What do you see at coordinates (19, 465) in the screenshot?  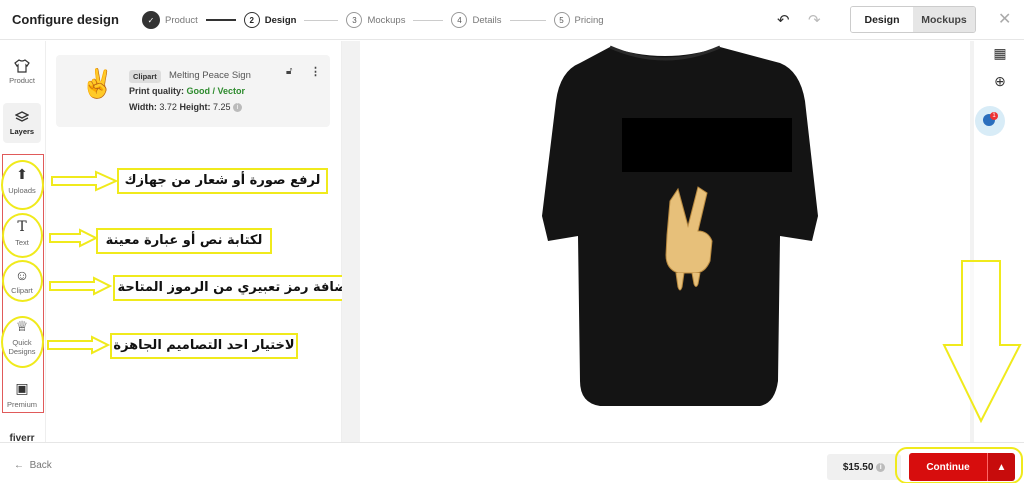 I see `arrow-left-icon: ←` at bounding box center [19, 465].